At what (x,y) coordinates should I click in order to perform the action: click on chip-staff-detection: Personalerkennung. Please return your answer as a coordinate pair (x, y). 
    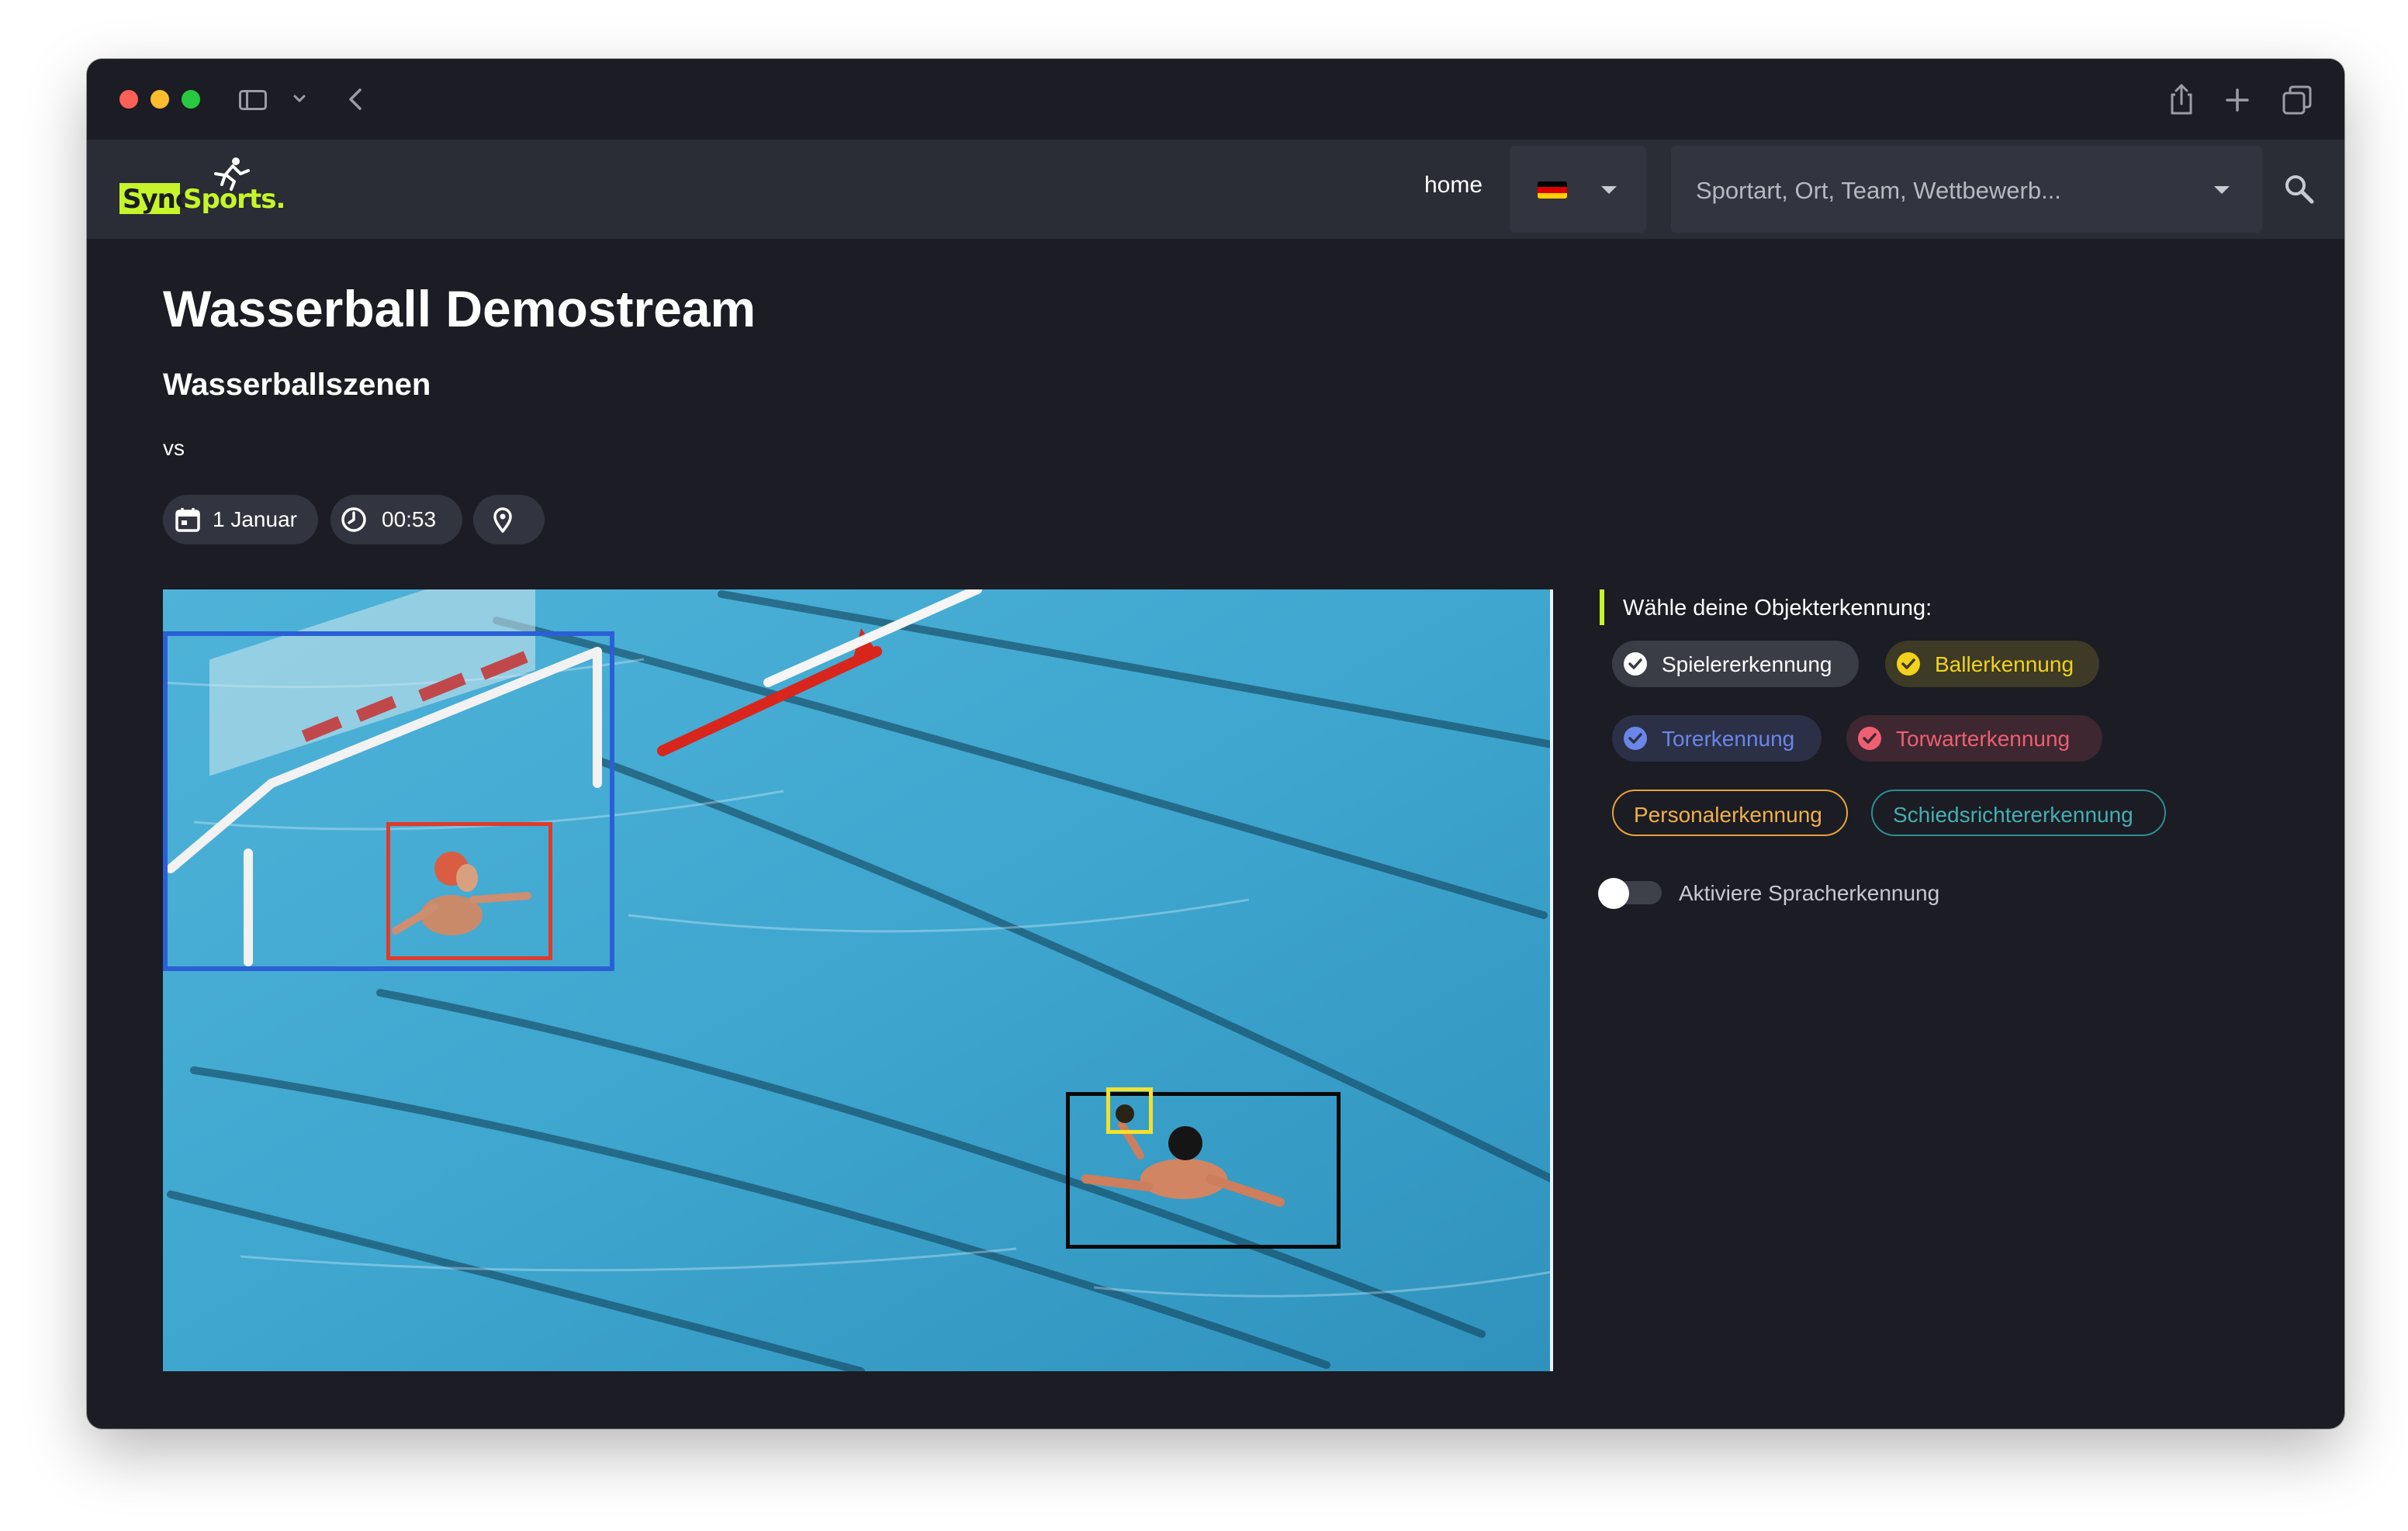
    Looking at the image, I should click on (1730, 813).